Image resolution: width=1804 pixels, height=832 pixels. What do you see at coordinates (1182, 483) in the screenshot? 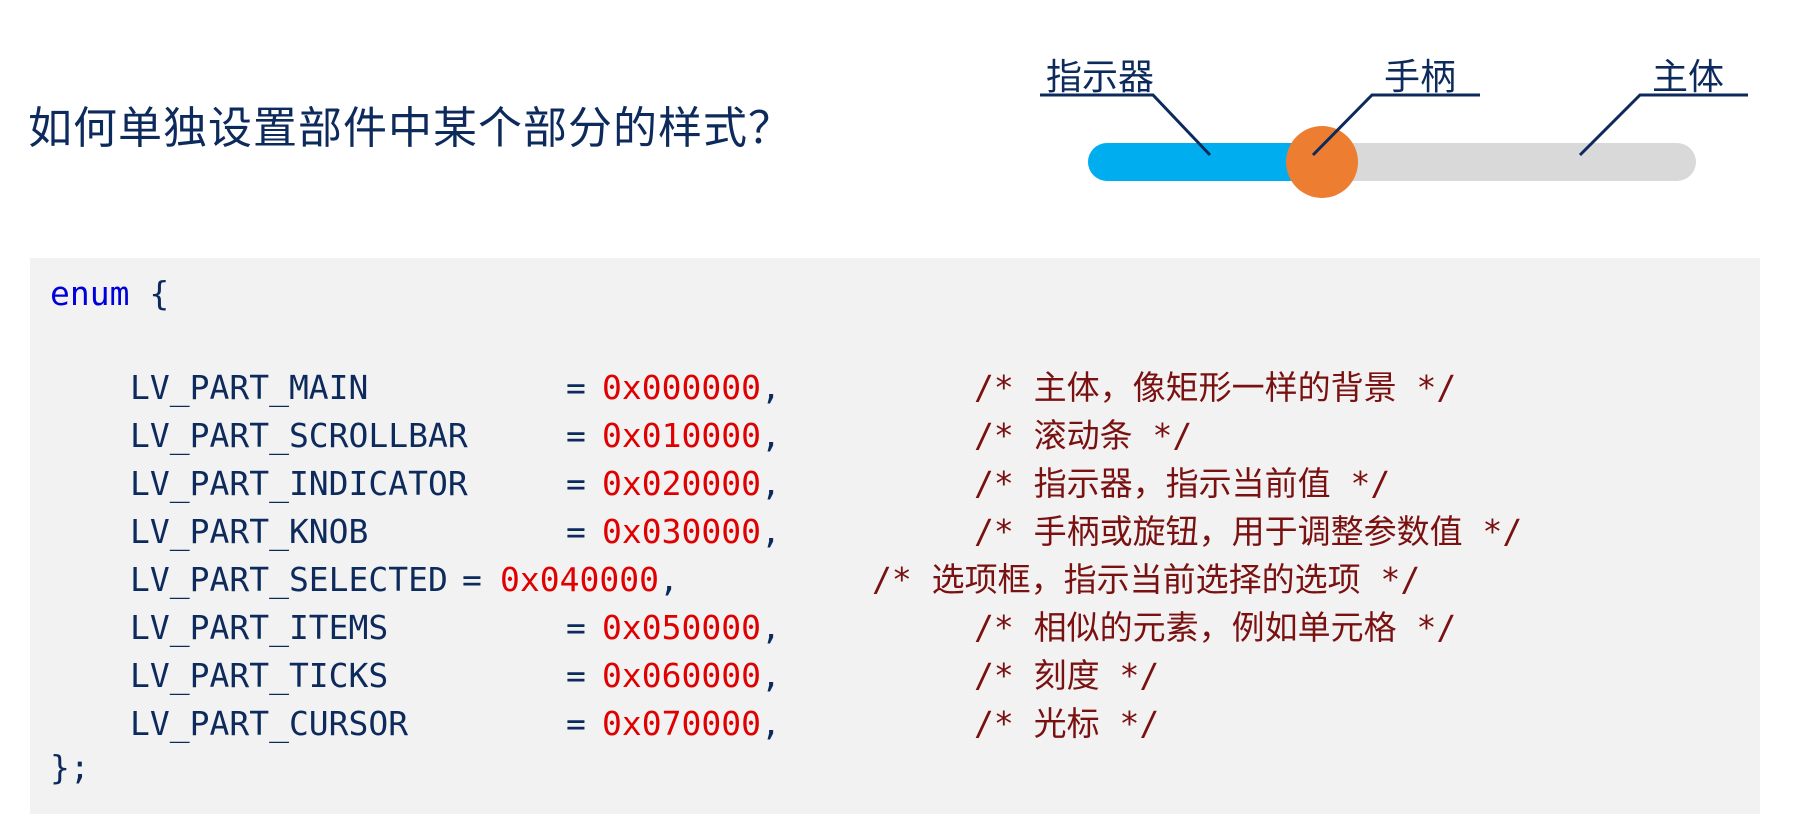
I see `enum-entry-comment: /* 指示器，指示当前值 */` at bounding box center [1182, 483].